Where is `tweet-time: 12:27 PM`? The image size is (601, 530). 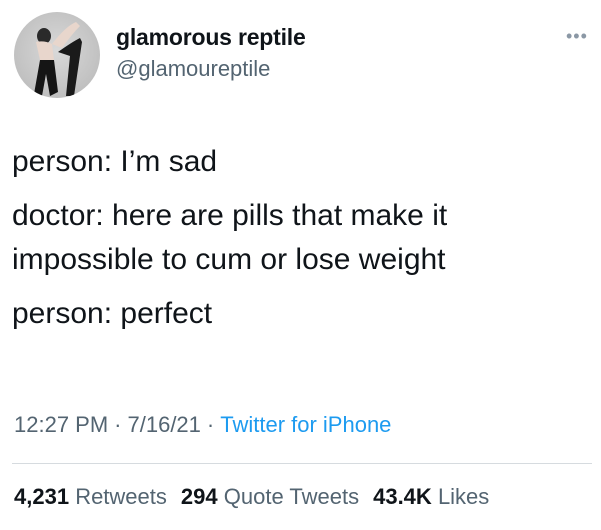
tweet-time: 12:27 PM is located at coordinates (61, 424).